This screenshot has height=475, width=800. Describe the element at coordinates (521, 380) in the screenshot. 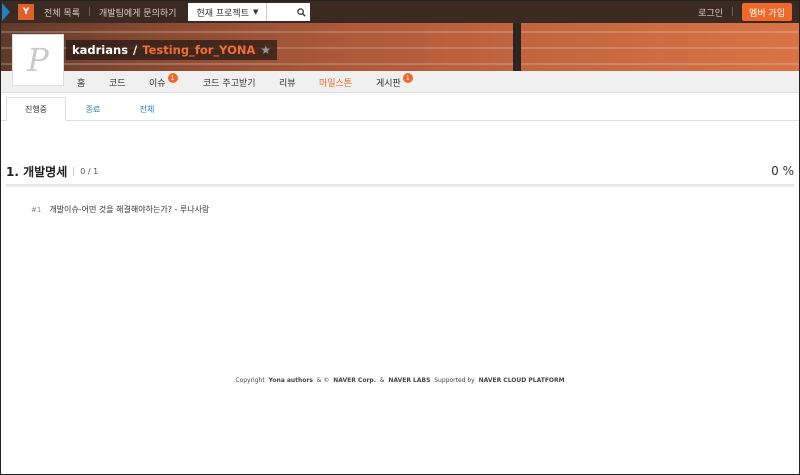

I see `footer-cloud: NAVER CLOUD PLATFORM` at that location.